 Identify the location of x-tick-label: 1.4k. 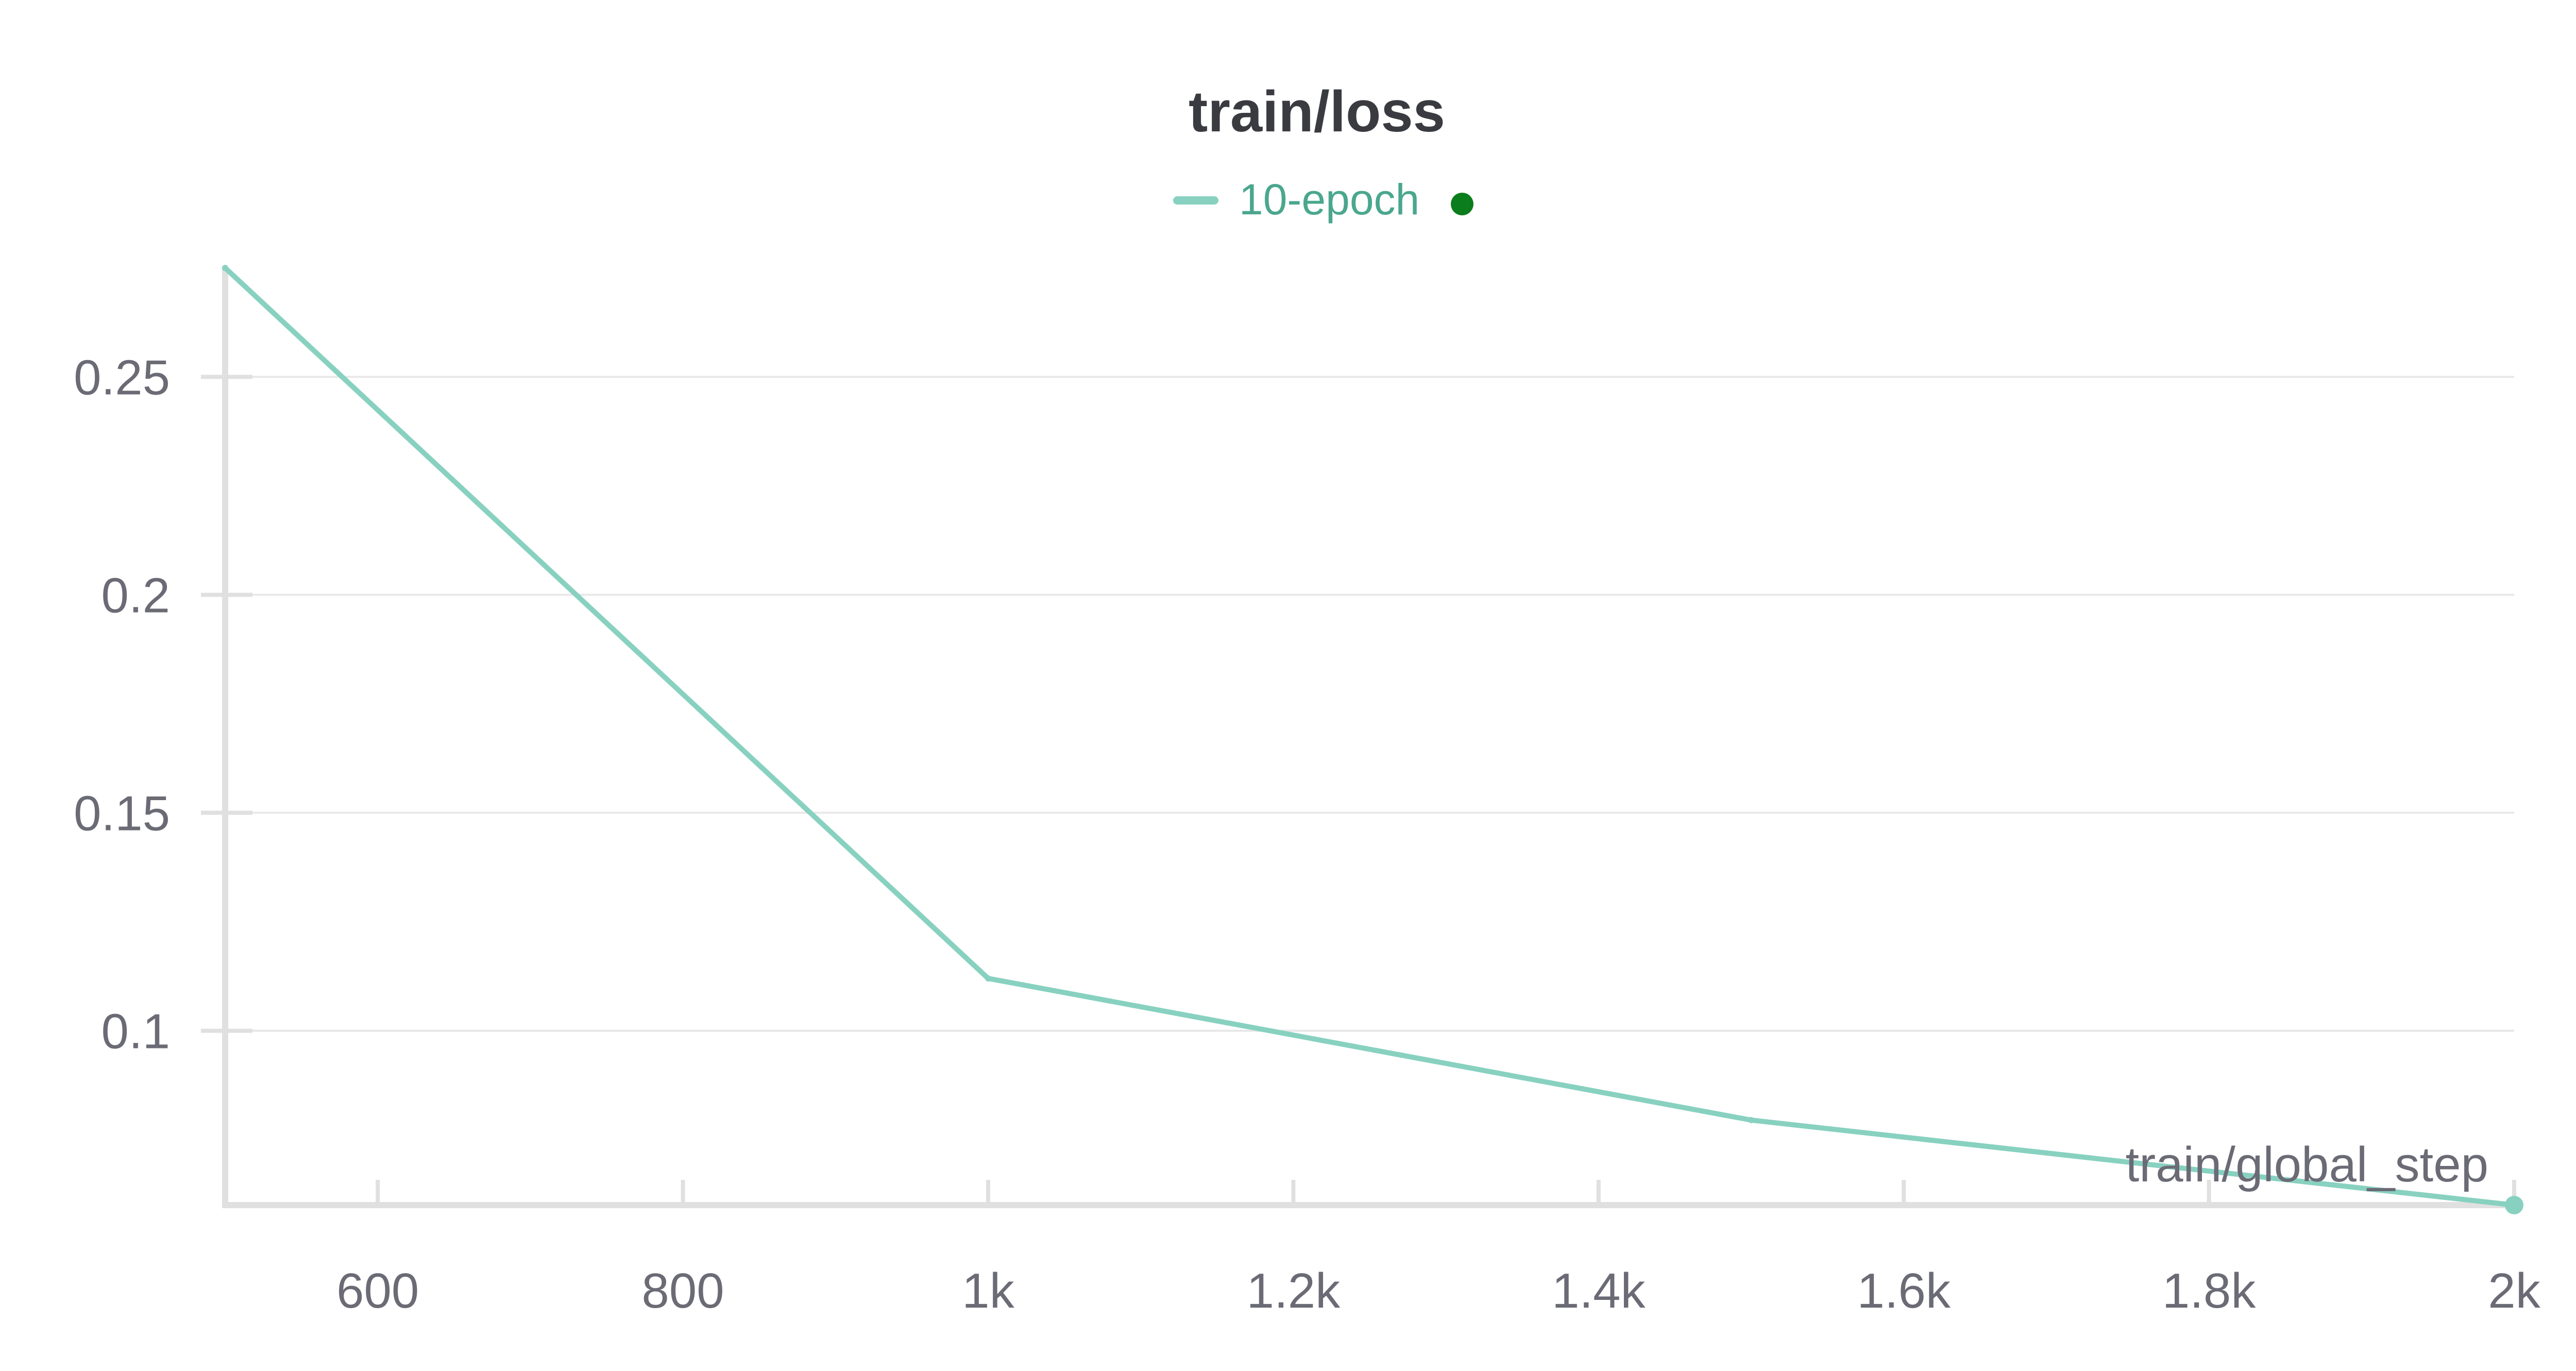
(1599, 1291).